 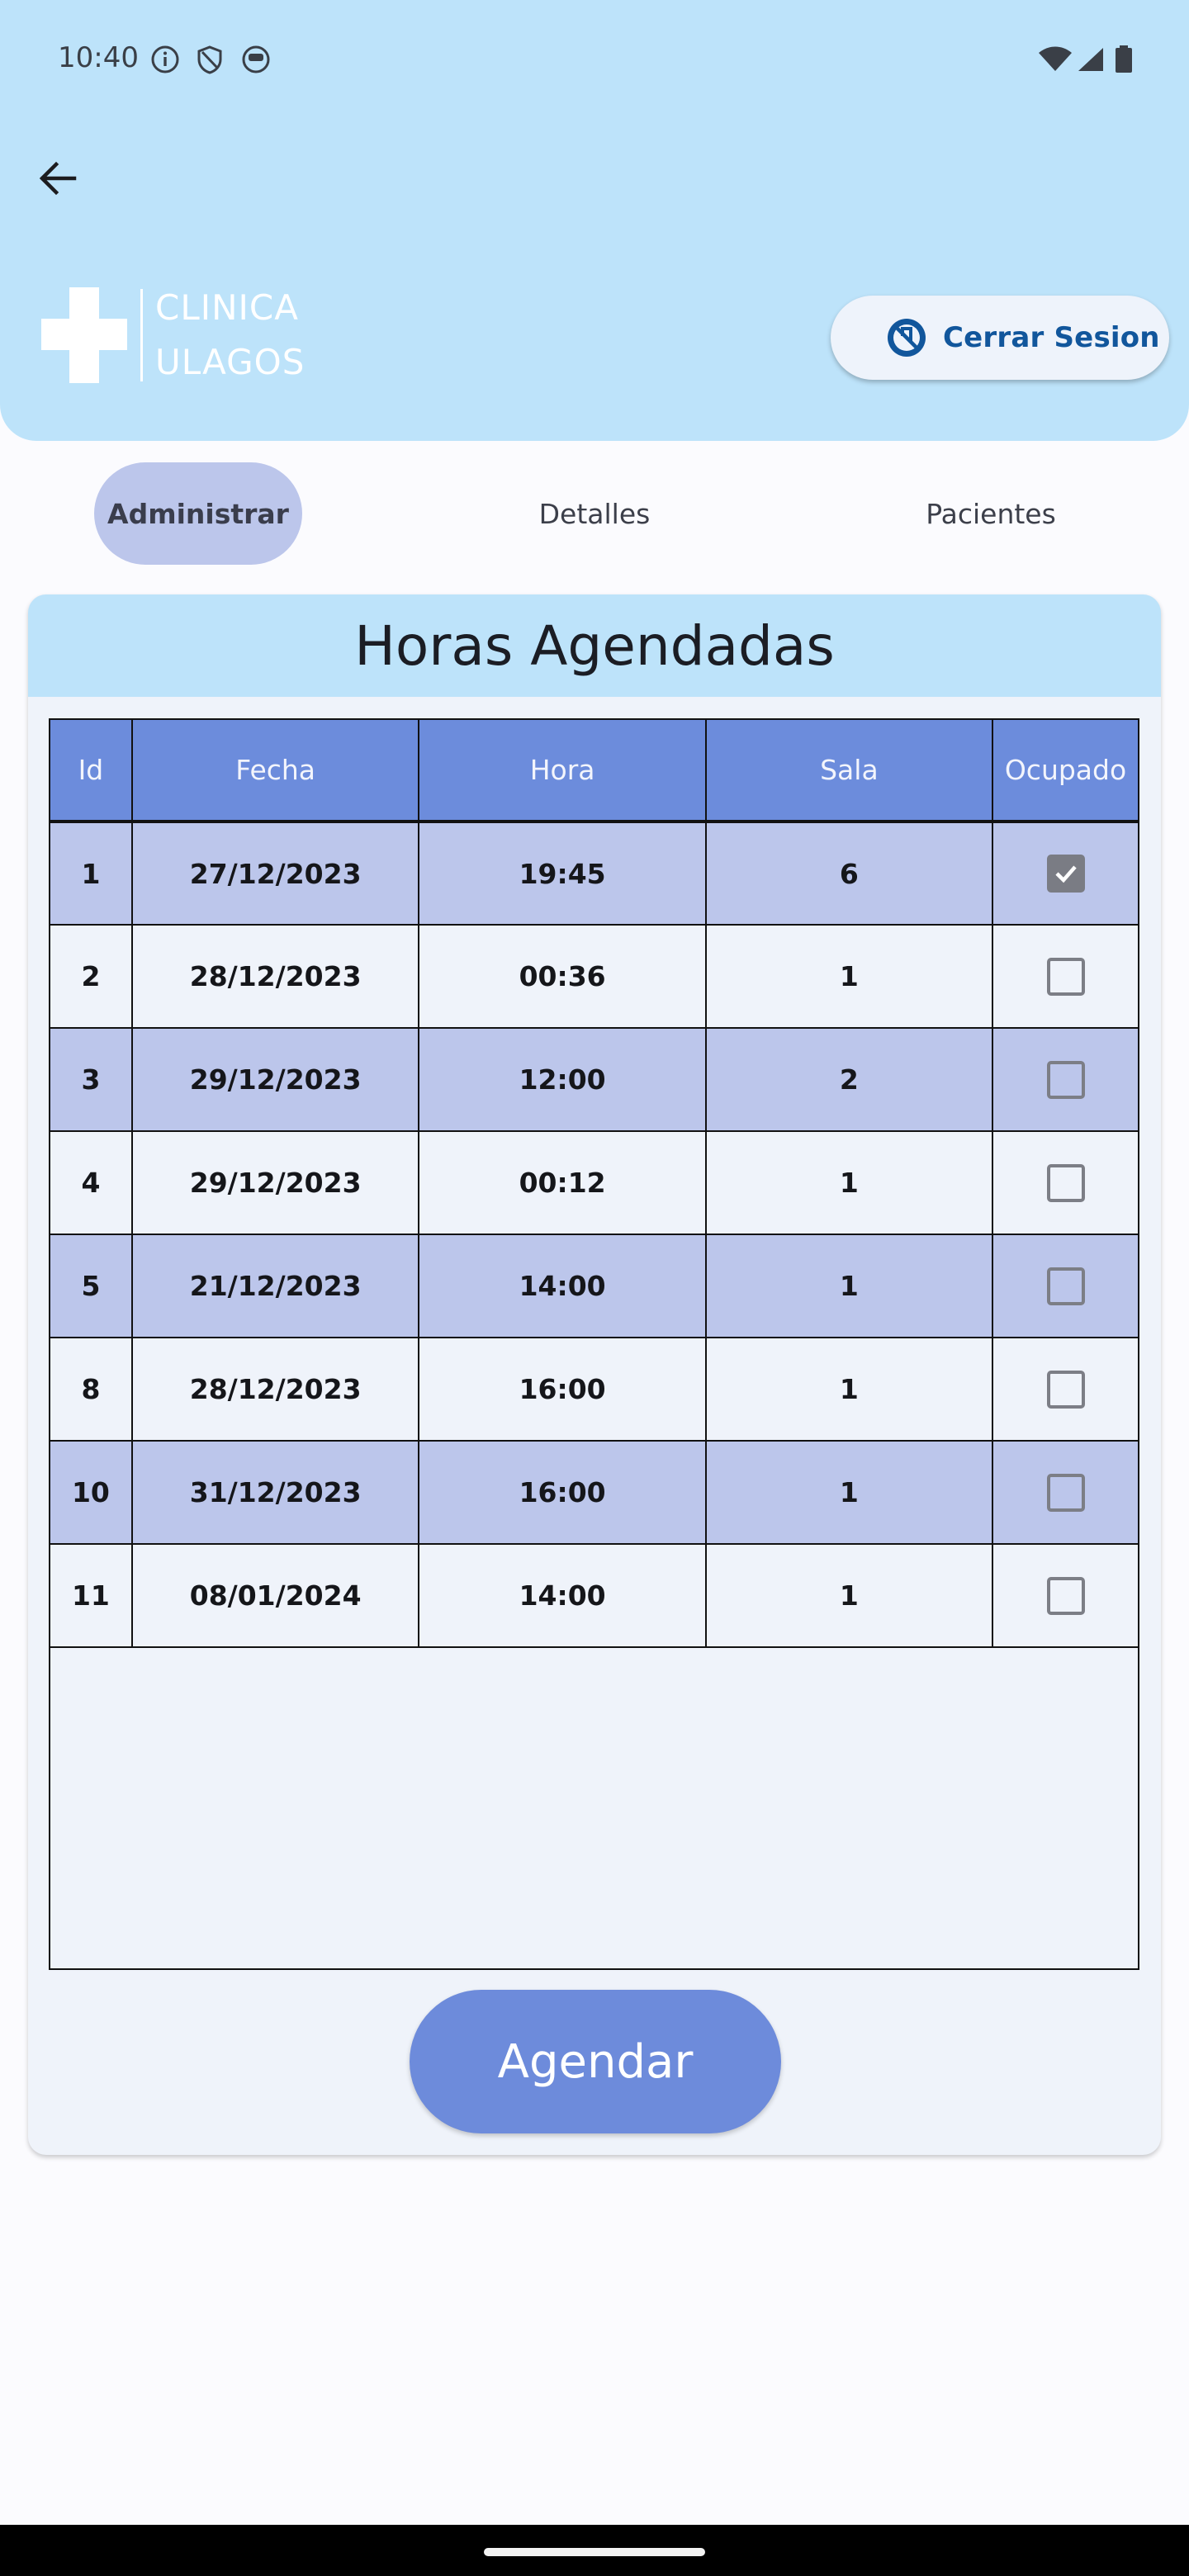 I want to click on table-row: 11 08/01/2024 14:00 1, so click(x=594, y=1595).